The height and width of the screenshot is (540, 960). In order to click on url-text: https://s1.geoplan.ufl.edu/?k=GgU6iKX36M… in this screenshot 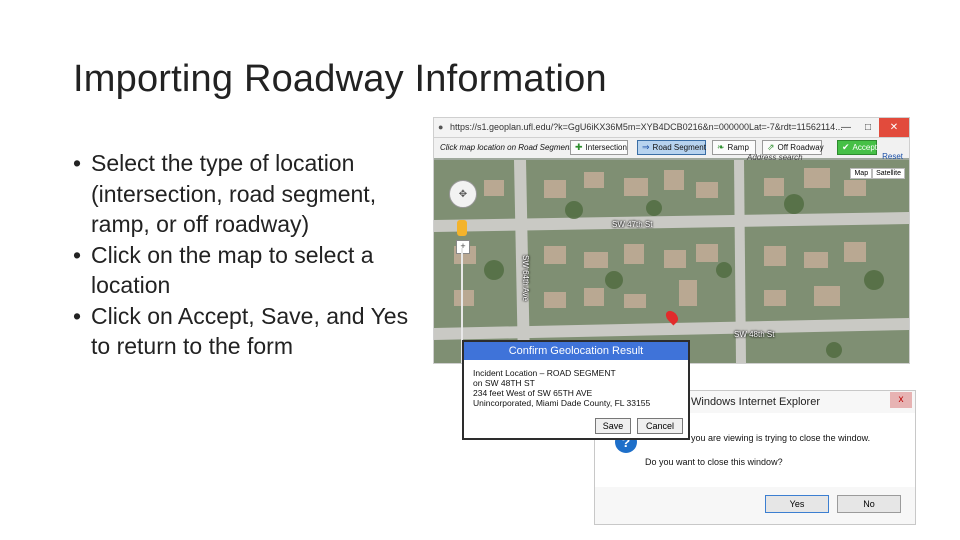, I will do `click(646, 127)`.